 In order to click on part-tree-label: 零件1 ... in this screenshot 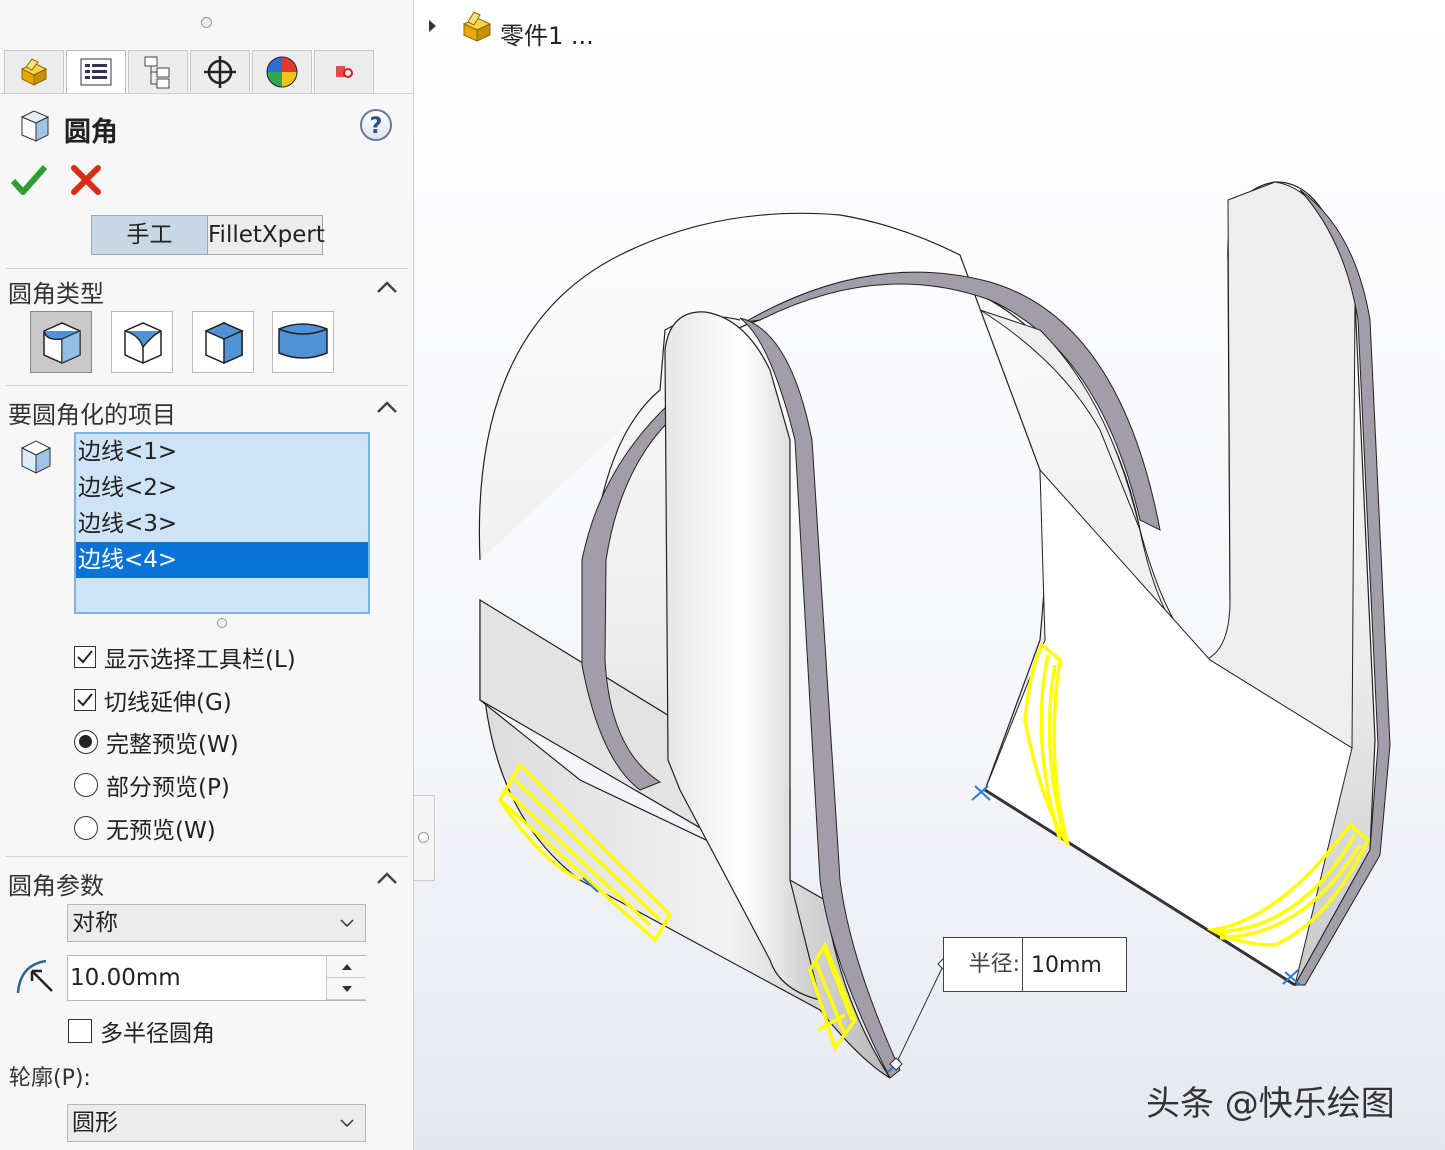, I will do `click(547, 33)`.